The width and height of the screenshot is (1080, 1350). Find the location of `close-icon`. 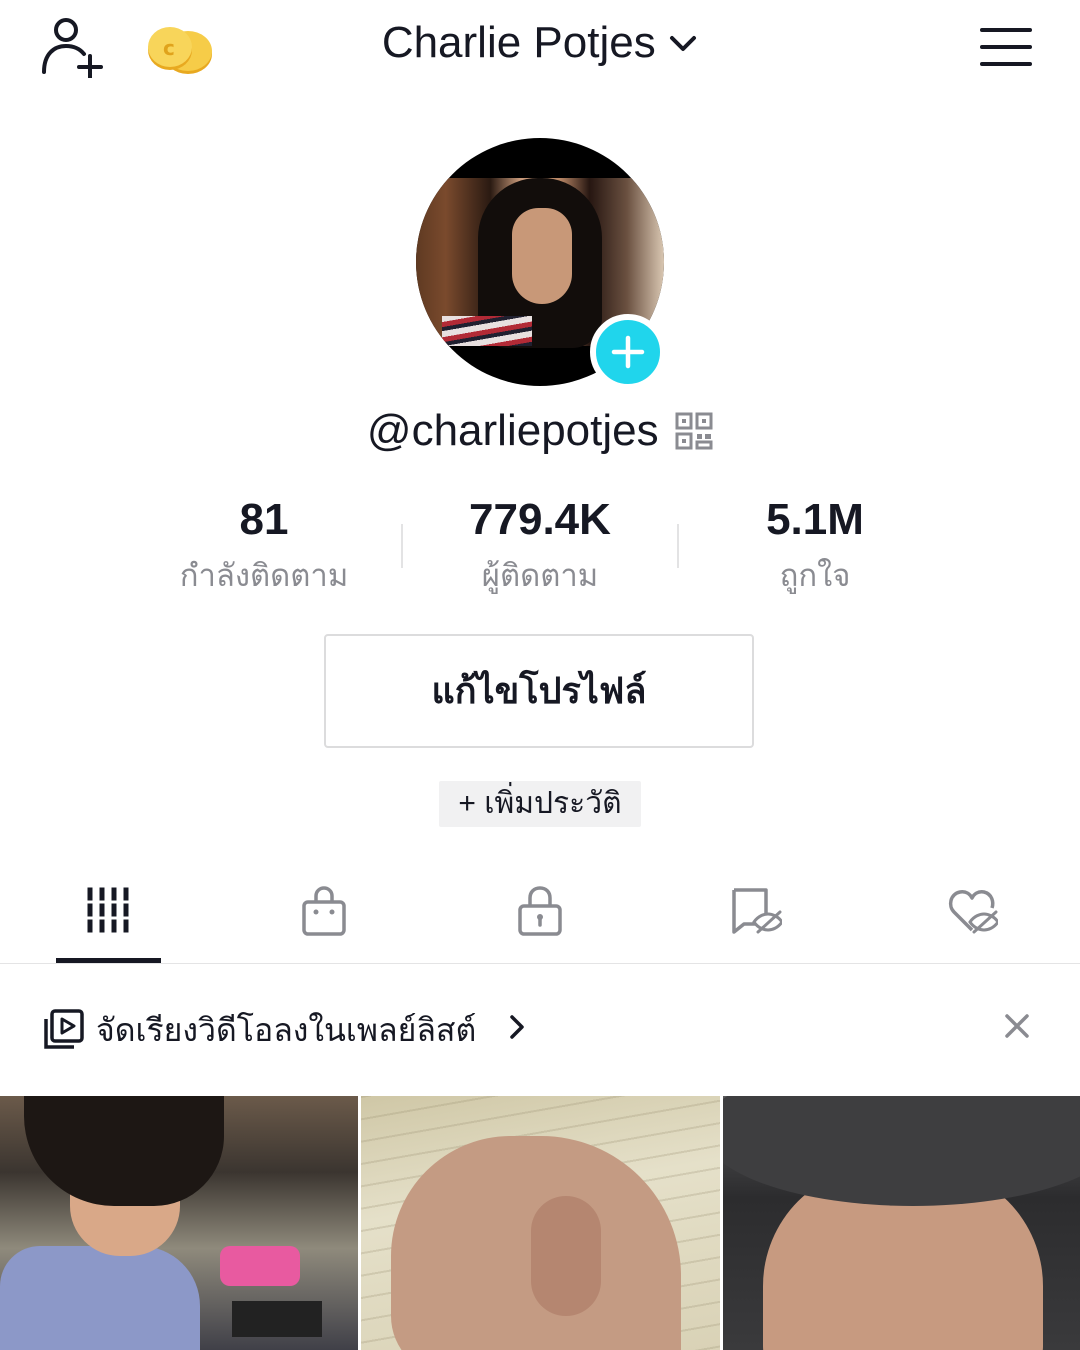

close-icon is located at coordinates (1017, 1026).